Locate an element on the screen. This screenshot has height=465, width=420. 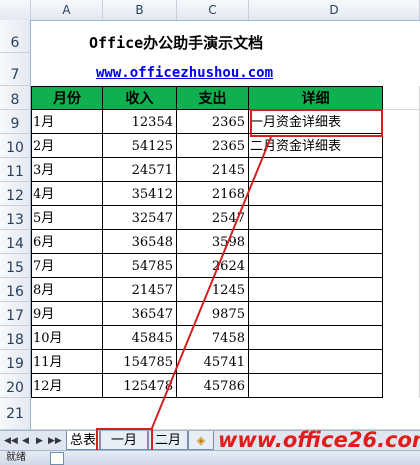
highlight-january-tab is located at coordinates (124, 440).